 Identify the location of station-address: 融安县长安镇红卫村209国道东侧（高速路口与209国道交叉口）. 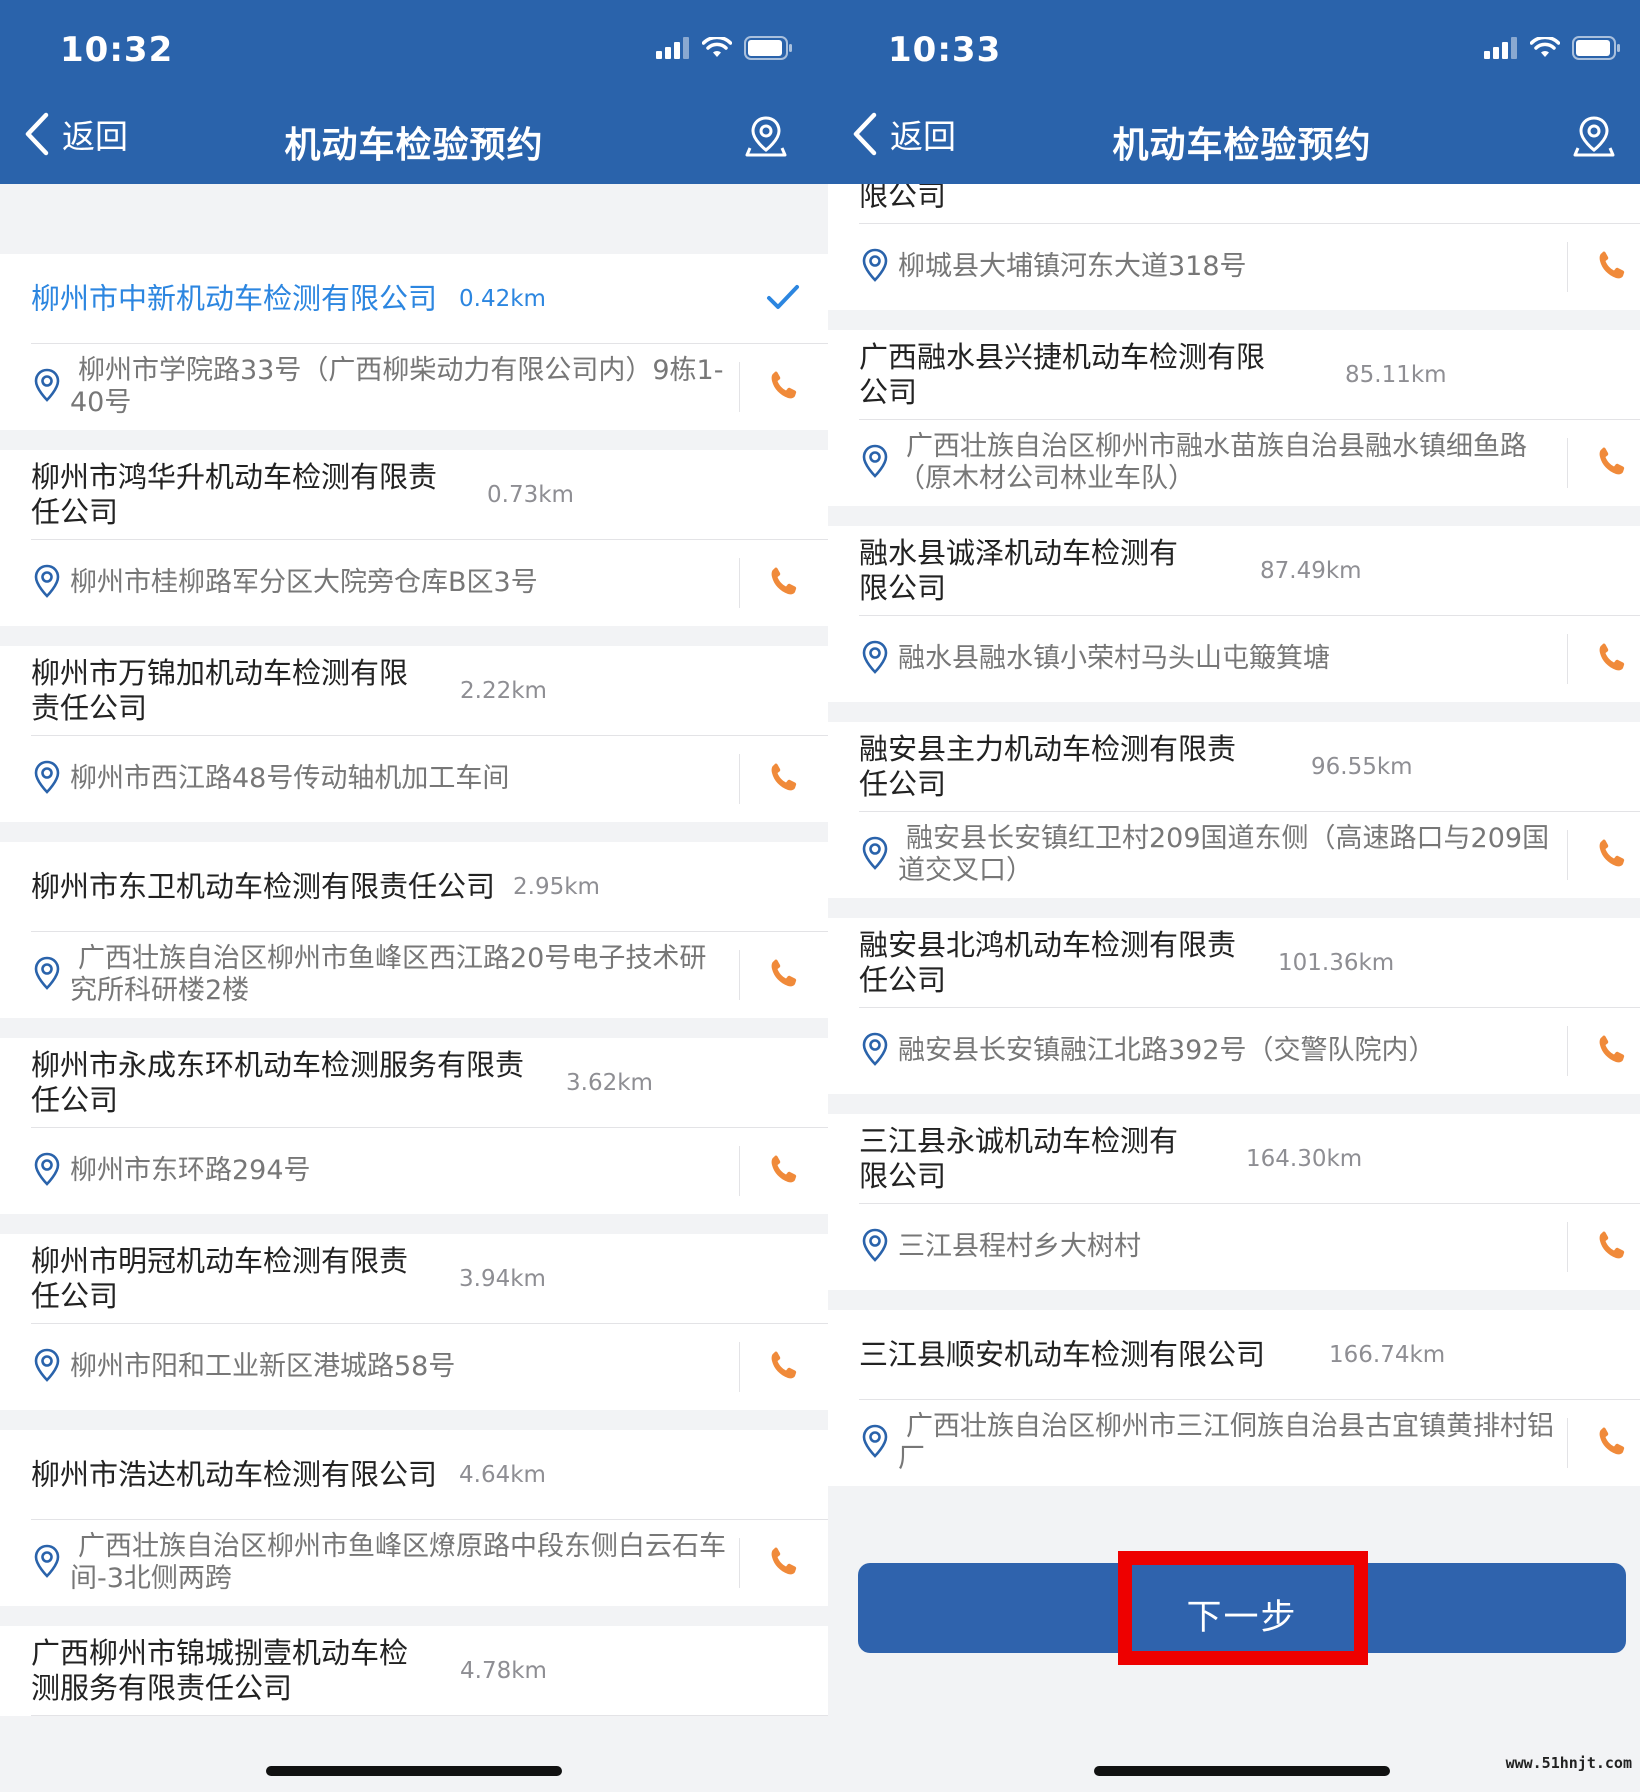
(1224, 854).